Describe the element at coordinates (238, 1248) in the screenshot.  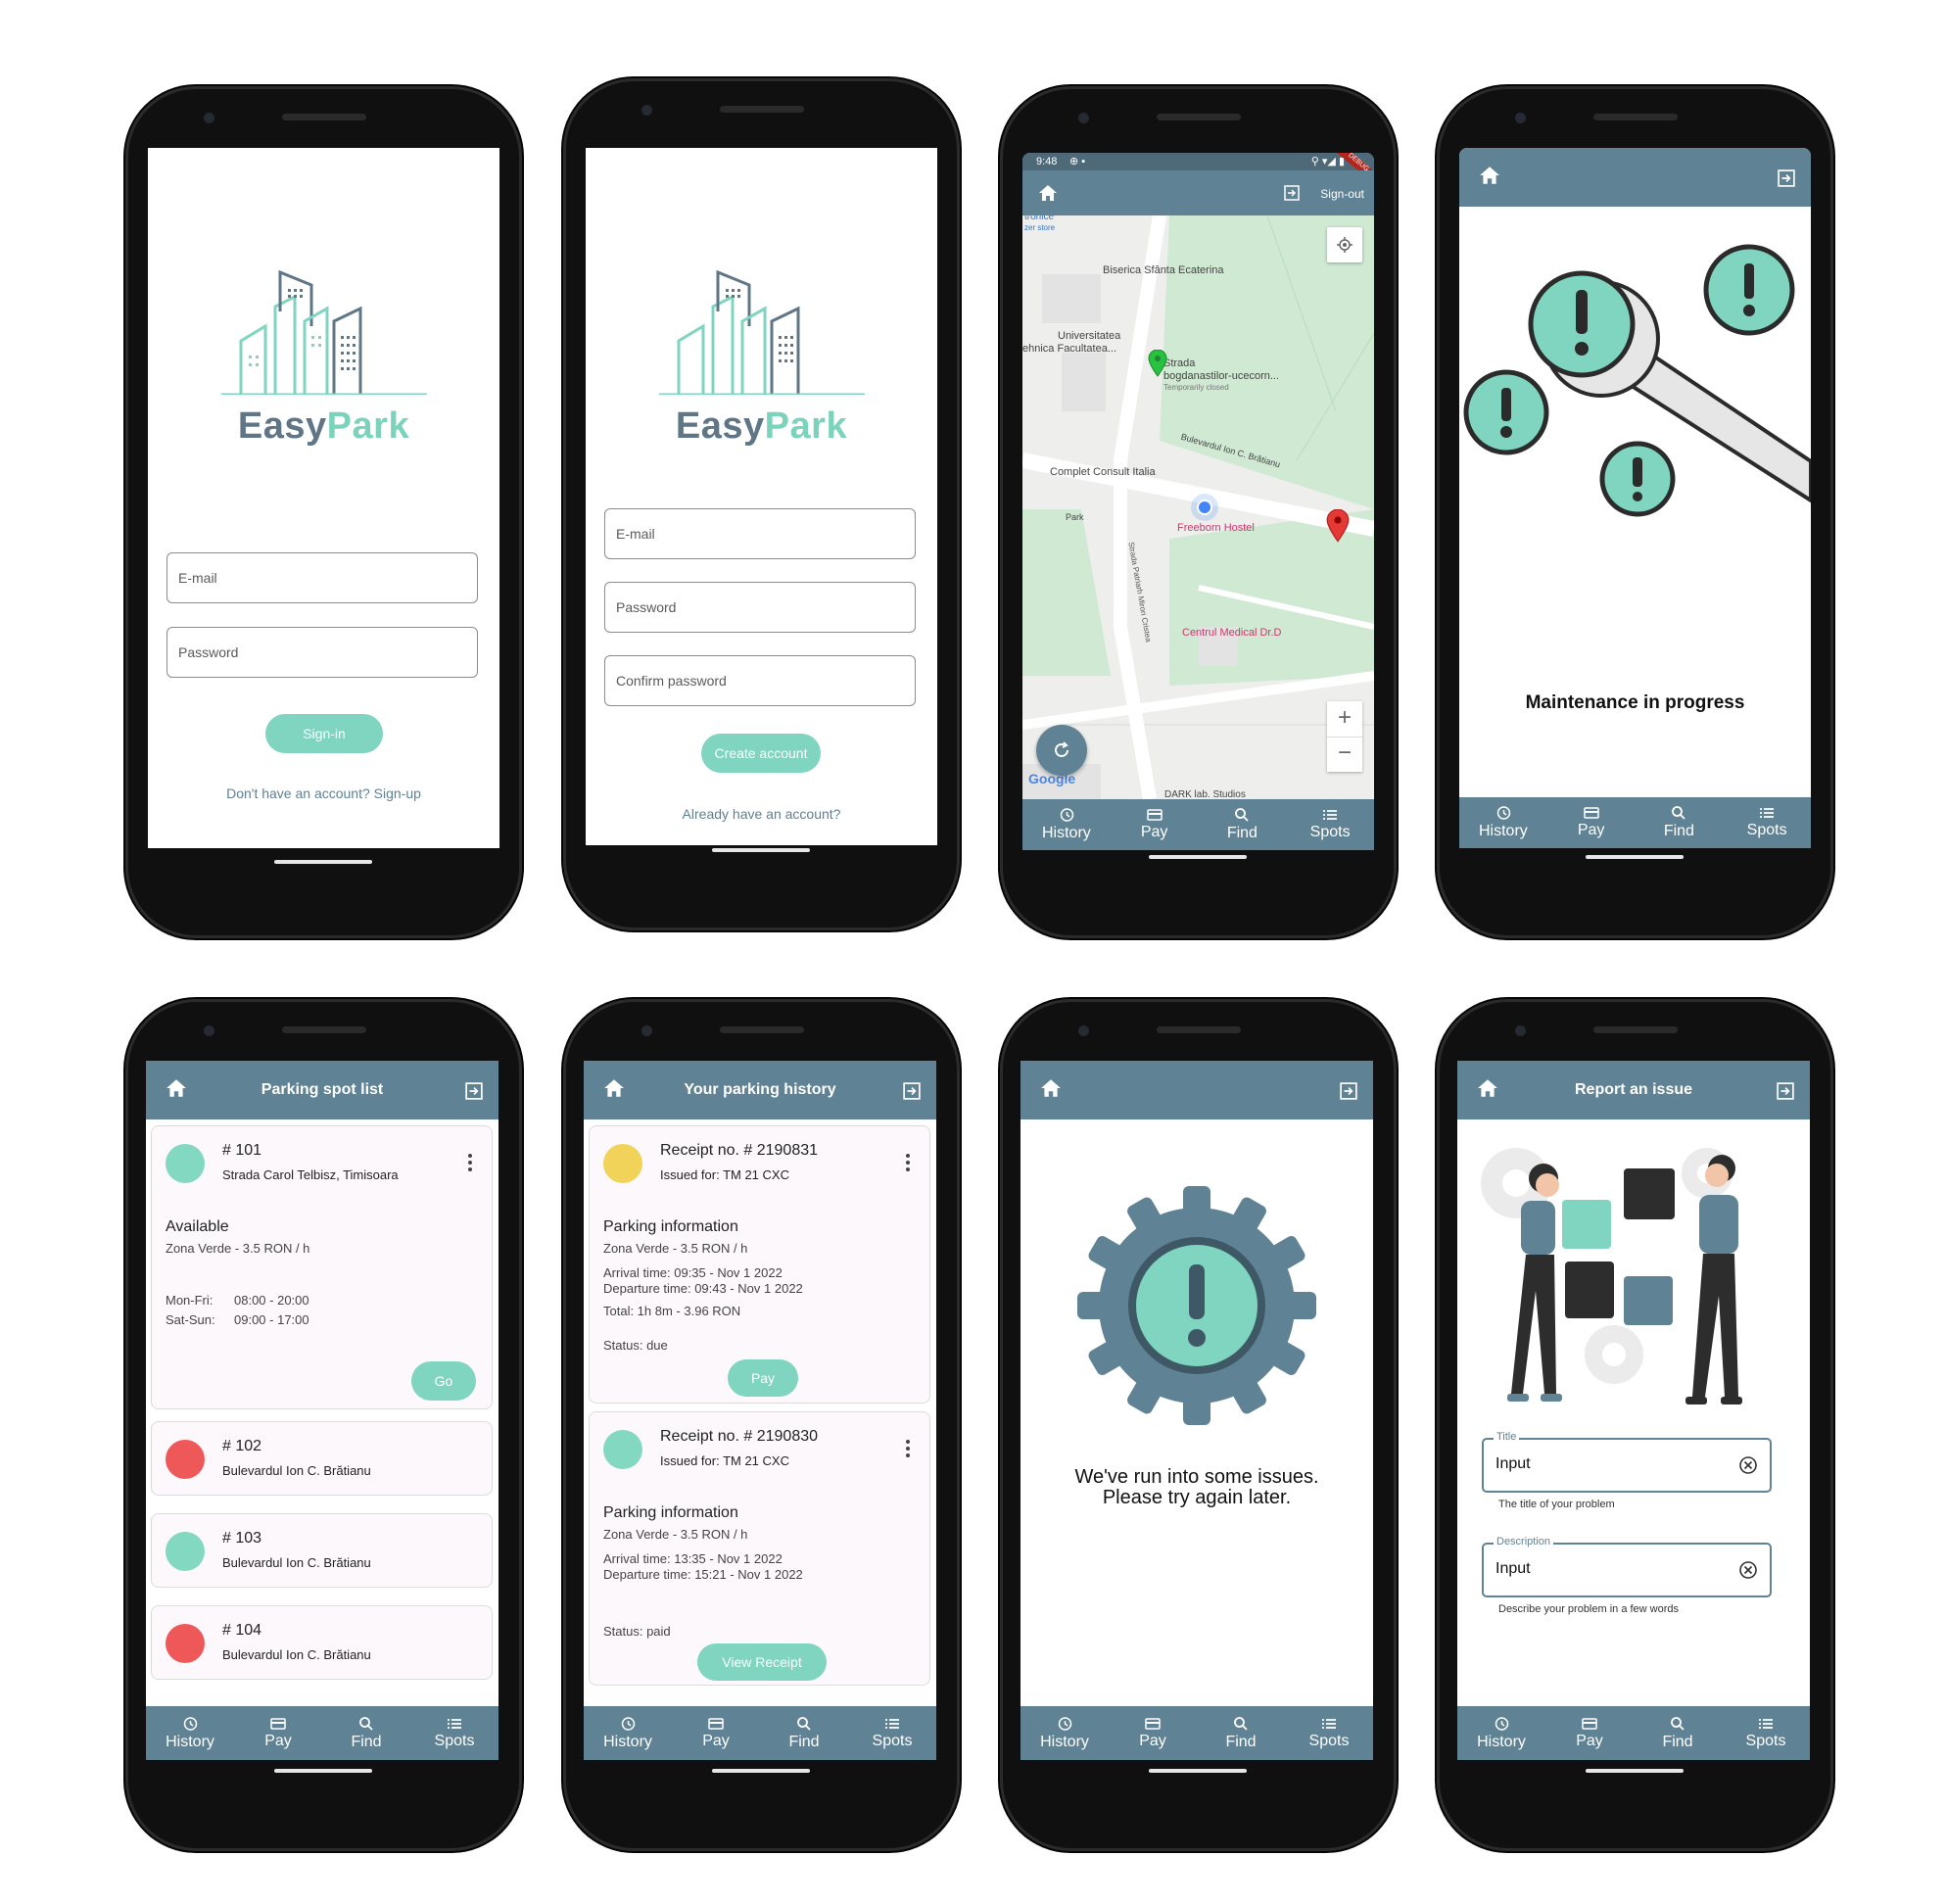
I see `spot-zone: Zona Verde - 3.5 RON / h` at that location.